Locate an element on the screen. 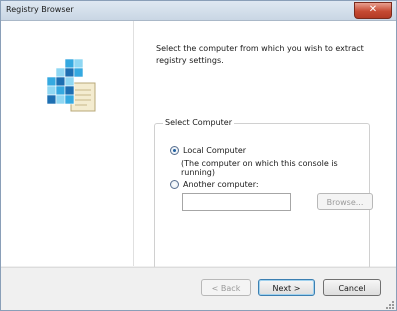  title-bar: Registry Browser ✕ is located at coordinates (198, 11).